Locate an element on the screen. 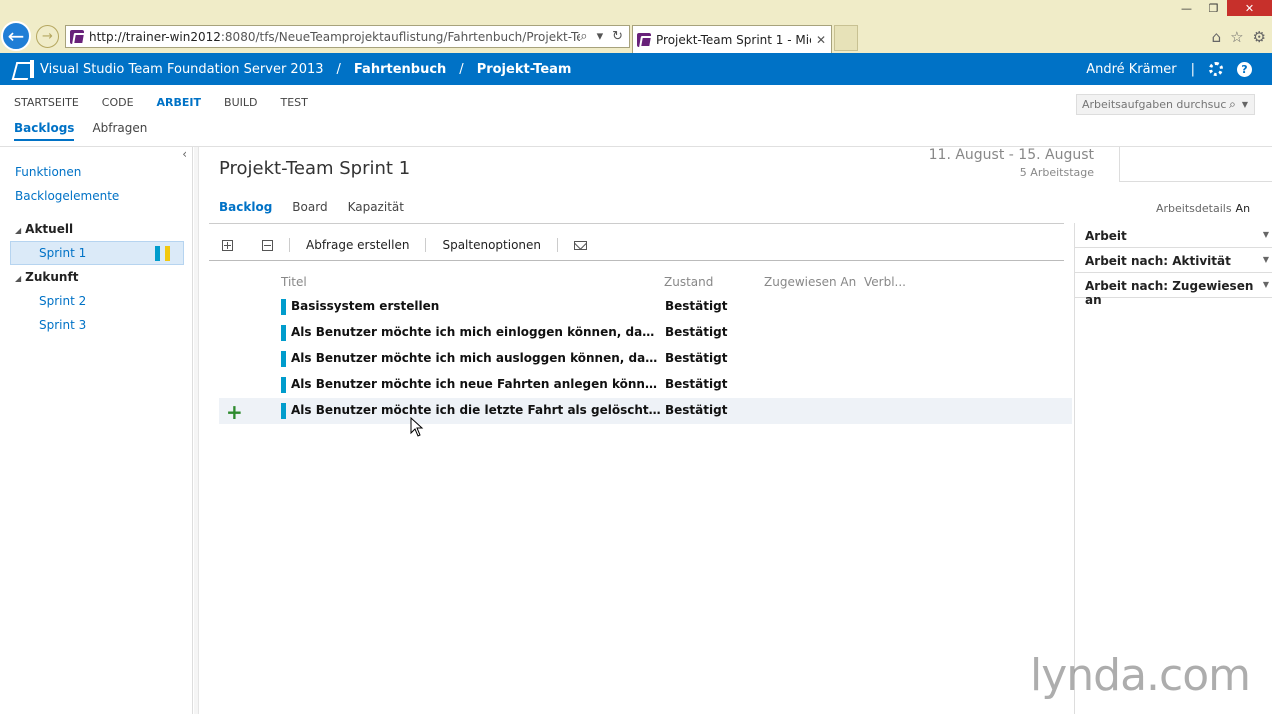 The height and width of the screenshot is (714, 1272). work-details-value: An is located at coordinates (1243, 208).